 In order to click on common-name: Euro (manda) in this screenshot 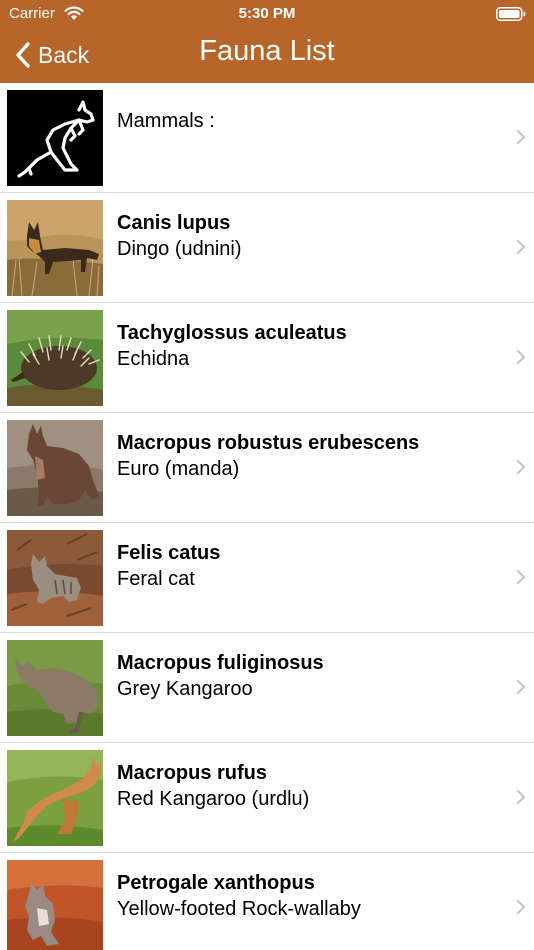, I will do `click(178, 469)`.